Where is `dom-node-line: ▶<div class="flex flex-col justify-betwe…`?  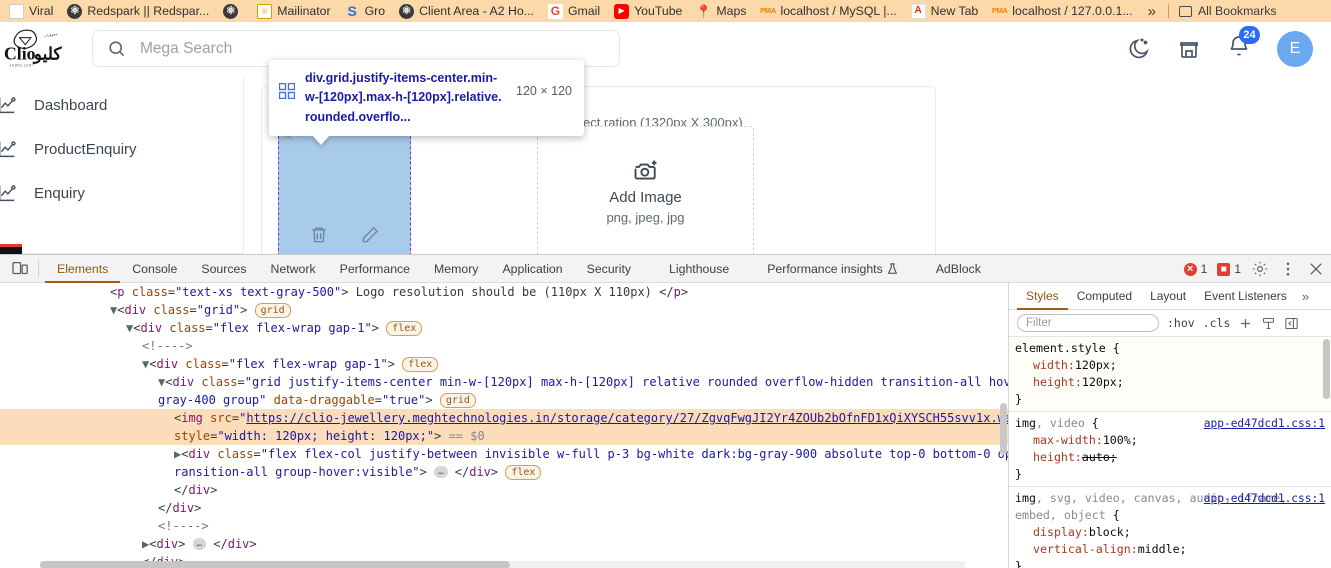 dom-node-line: ▶<div class="flex flex-col justify-betwe… is located at coordinates (504, 454).